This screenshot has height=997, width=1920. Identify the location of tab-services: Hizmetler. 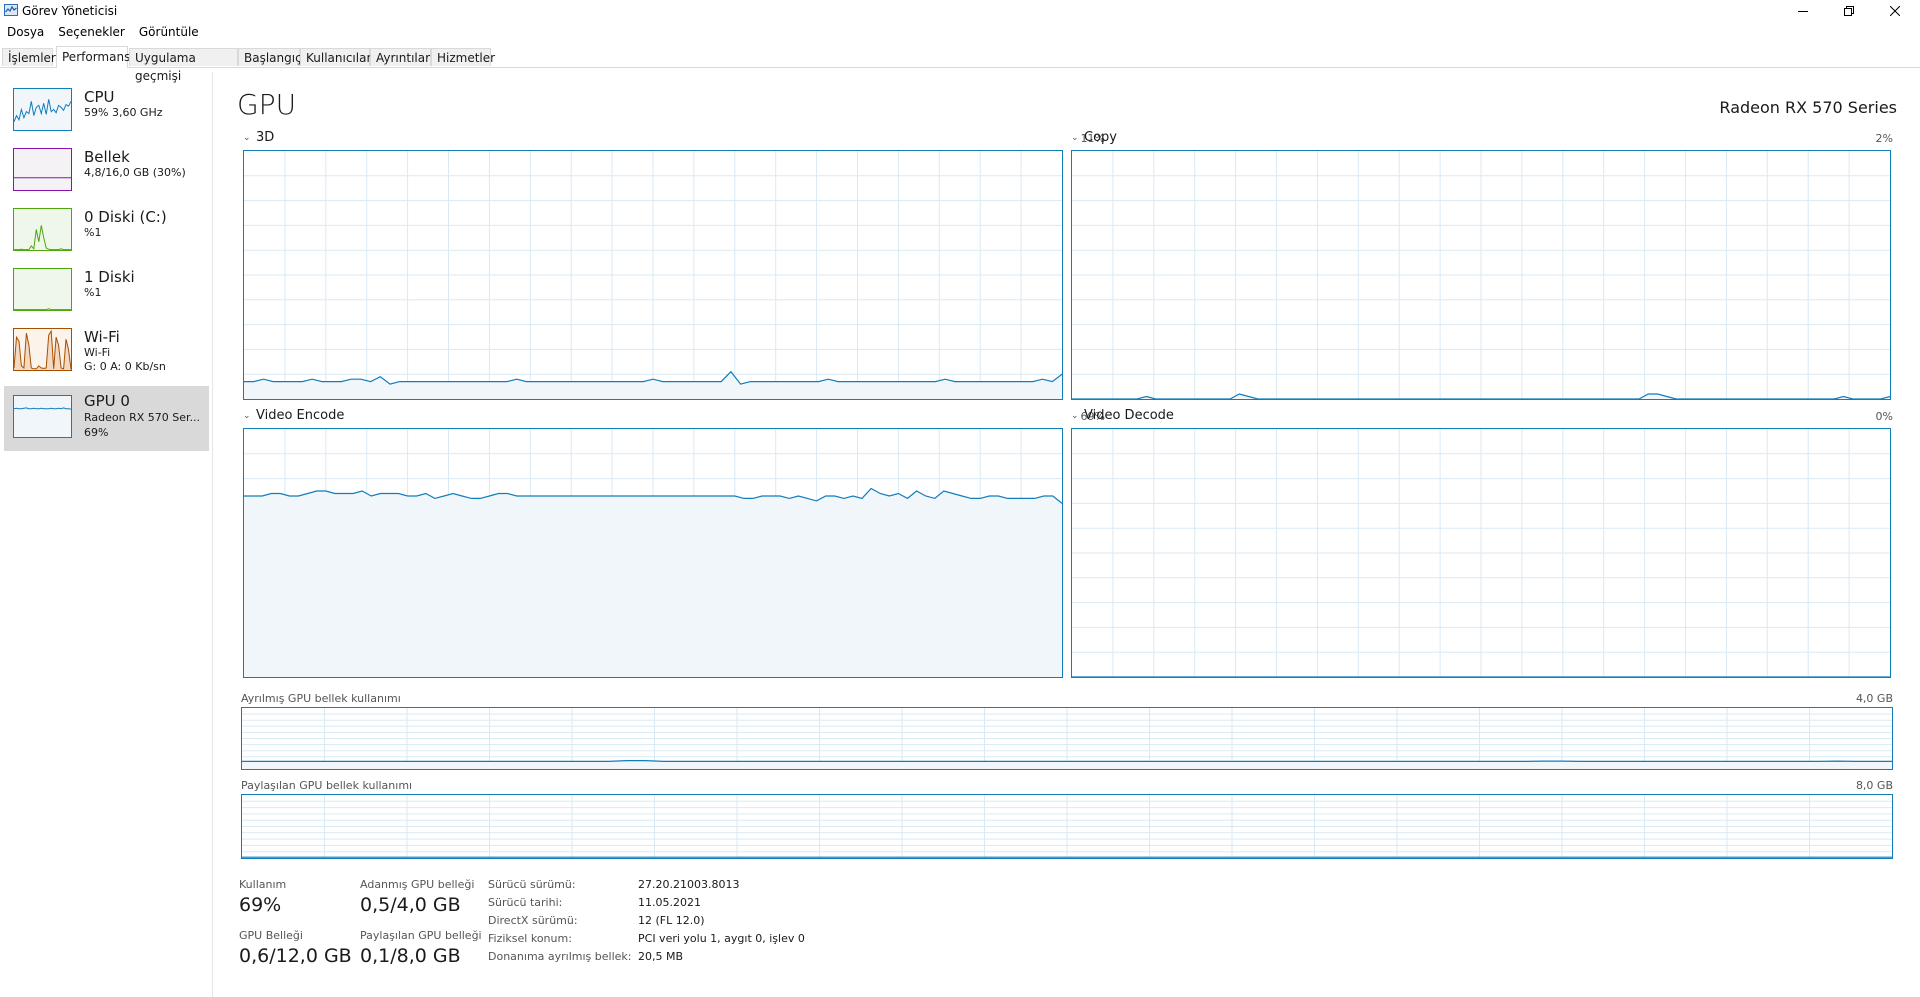
(463, 57).